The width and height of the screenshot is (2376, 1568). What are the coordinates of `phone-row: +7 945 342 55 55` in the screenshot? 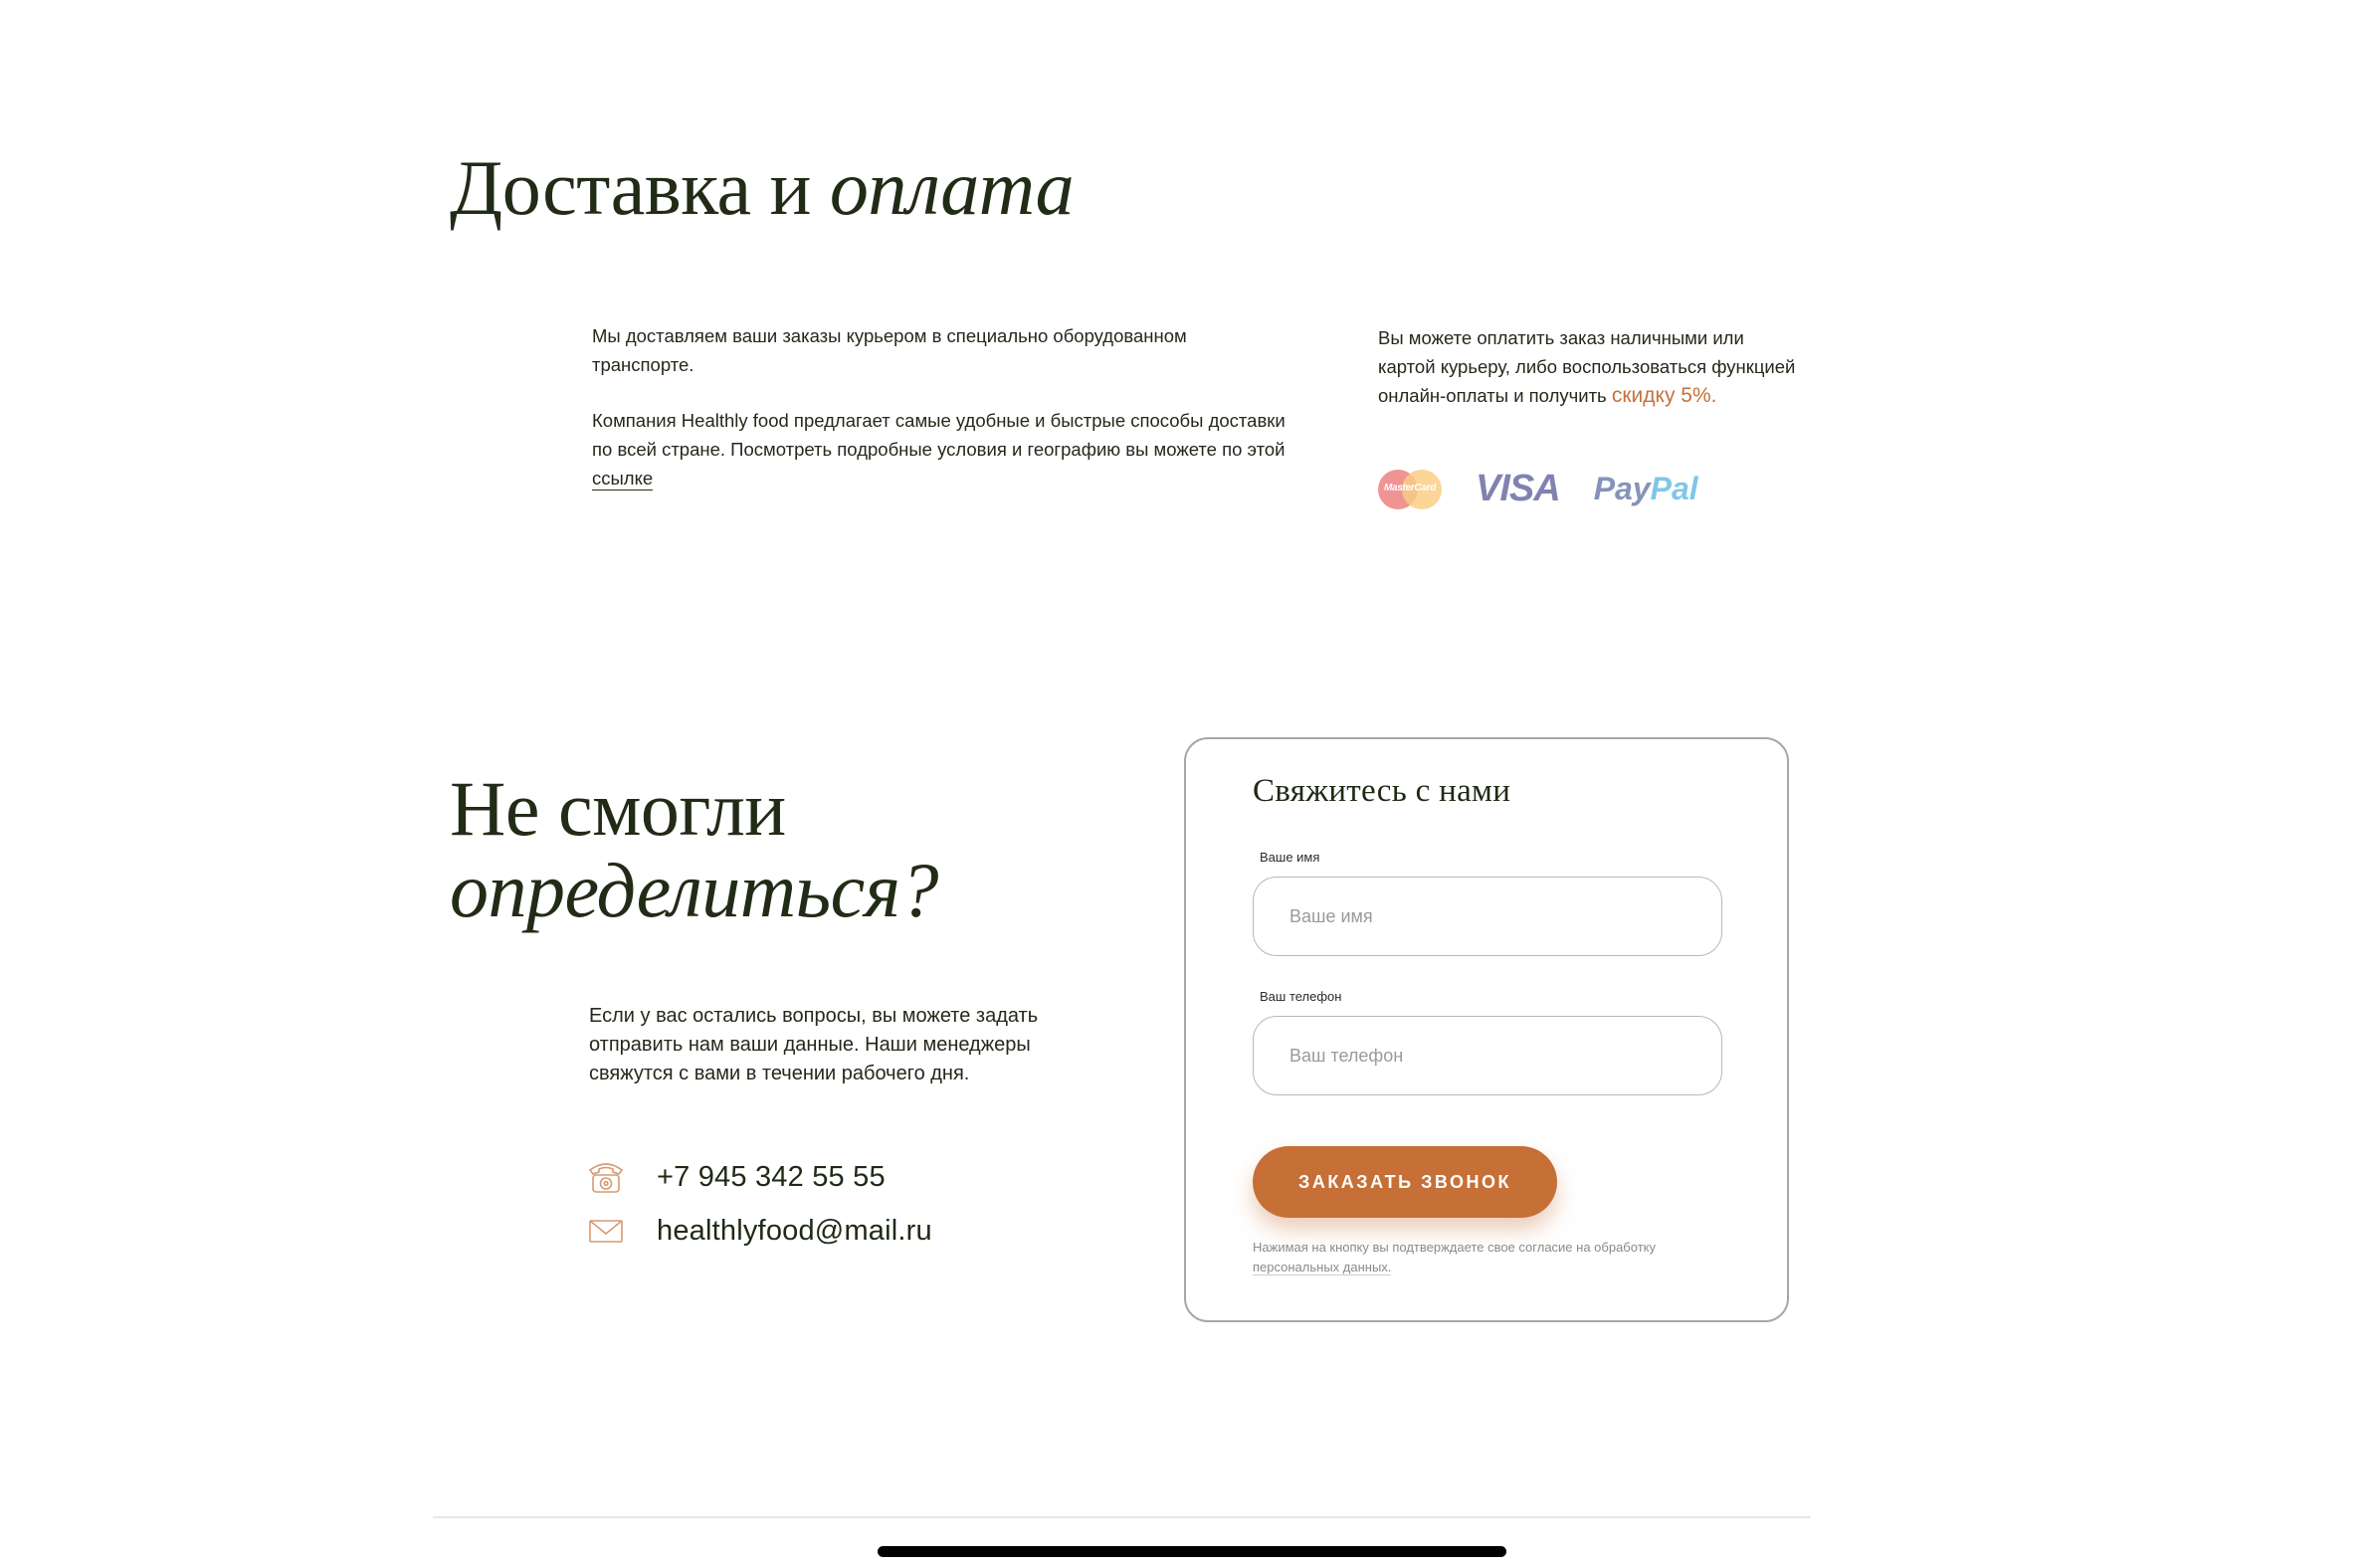 It's located at (736, 1177).